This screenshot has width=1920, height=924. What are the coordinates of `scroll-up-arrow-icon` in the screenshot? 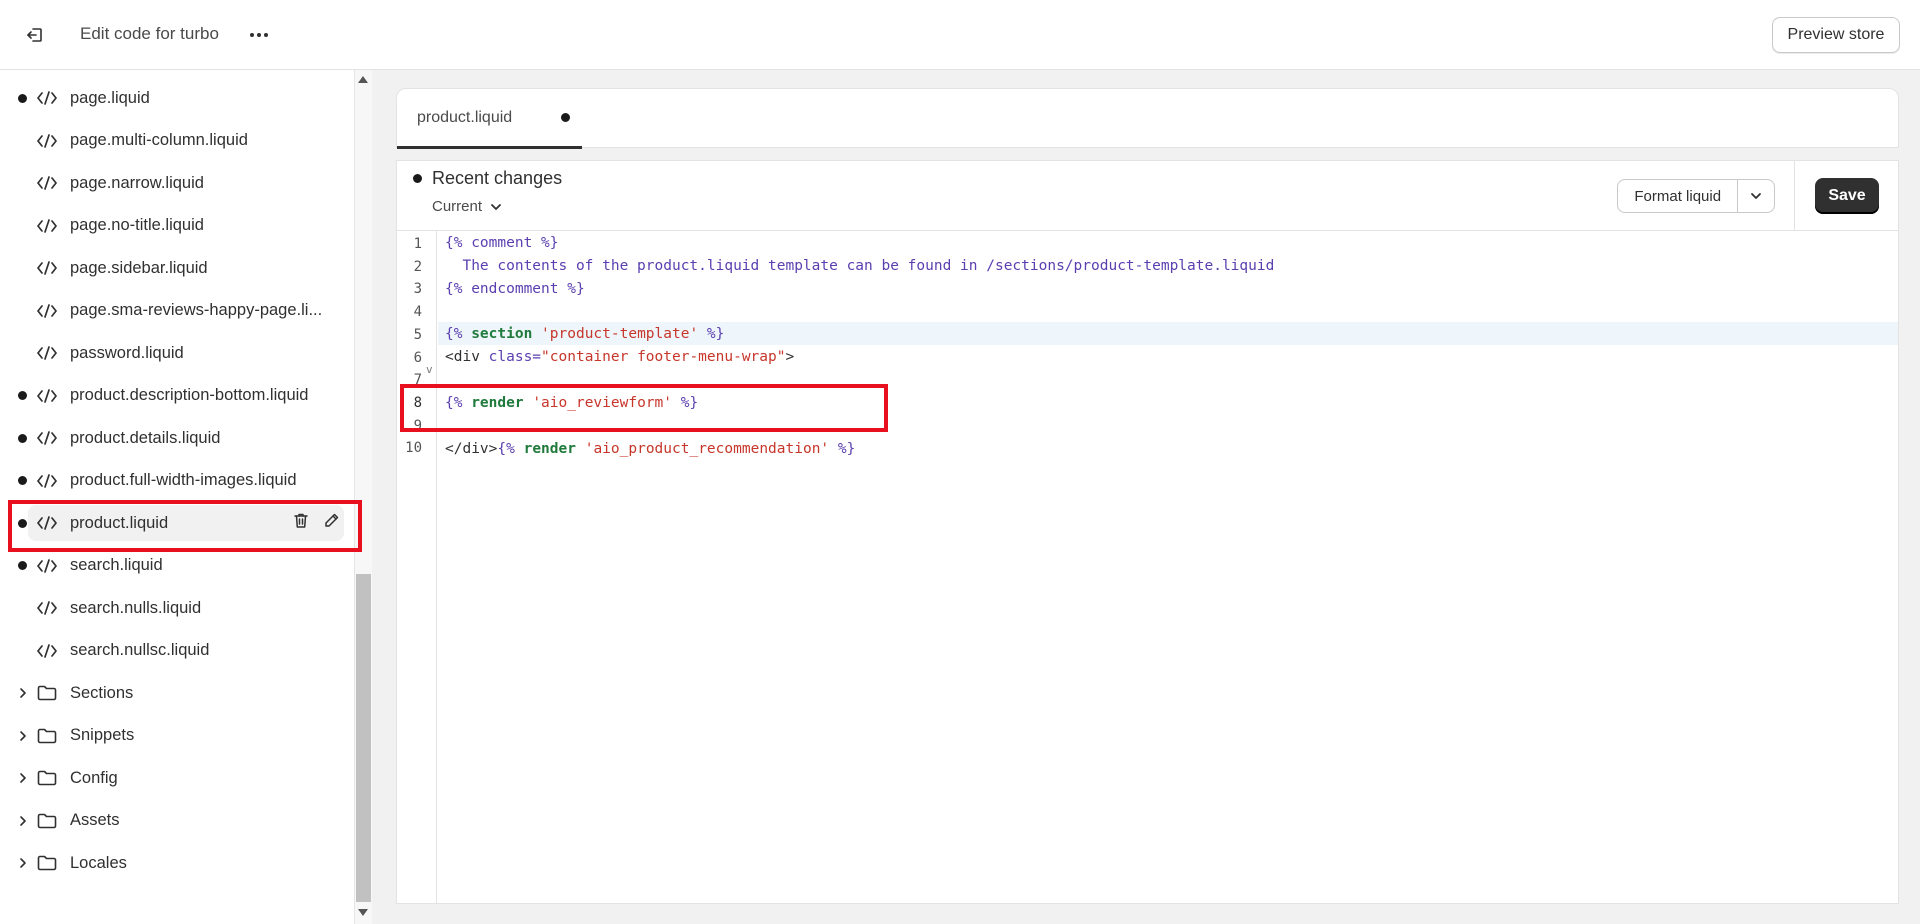 It's located at (363, 79).